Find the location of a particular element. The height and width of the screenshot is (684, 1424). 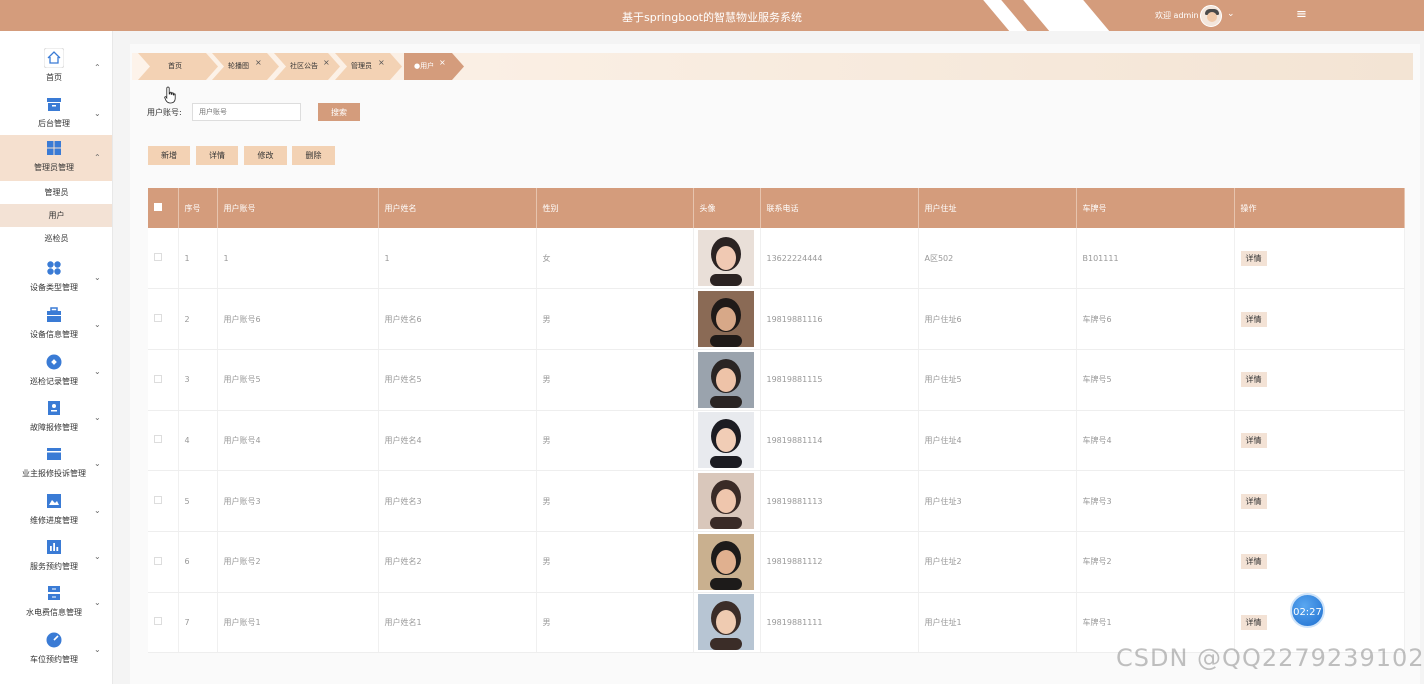

sidebar-item-device-info: 设备信息管理 ⌄ is located at coordinates (56, 325).